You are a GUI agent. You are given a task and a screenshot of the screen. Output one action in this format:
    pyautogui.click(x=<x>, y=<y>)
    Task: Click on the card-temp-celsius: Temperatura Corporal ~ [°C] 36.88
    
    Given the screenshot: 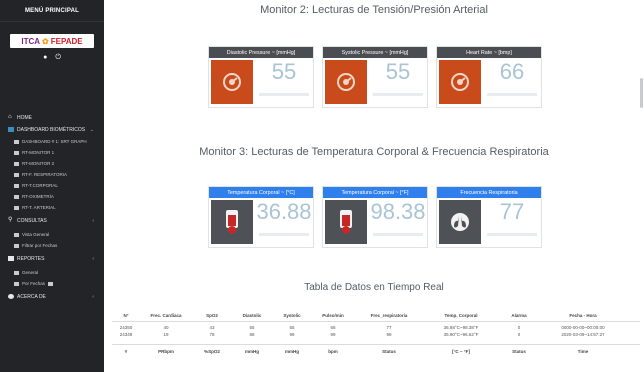 What is the action you would take?
    pyautogui.click(x=261, y=217)
    